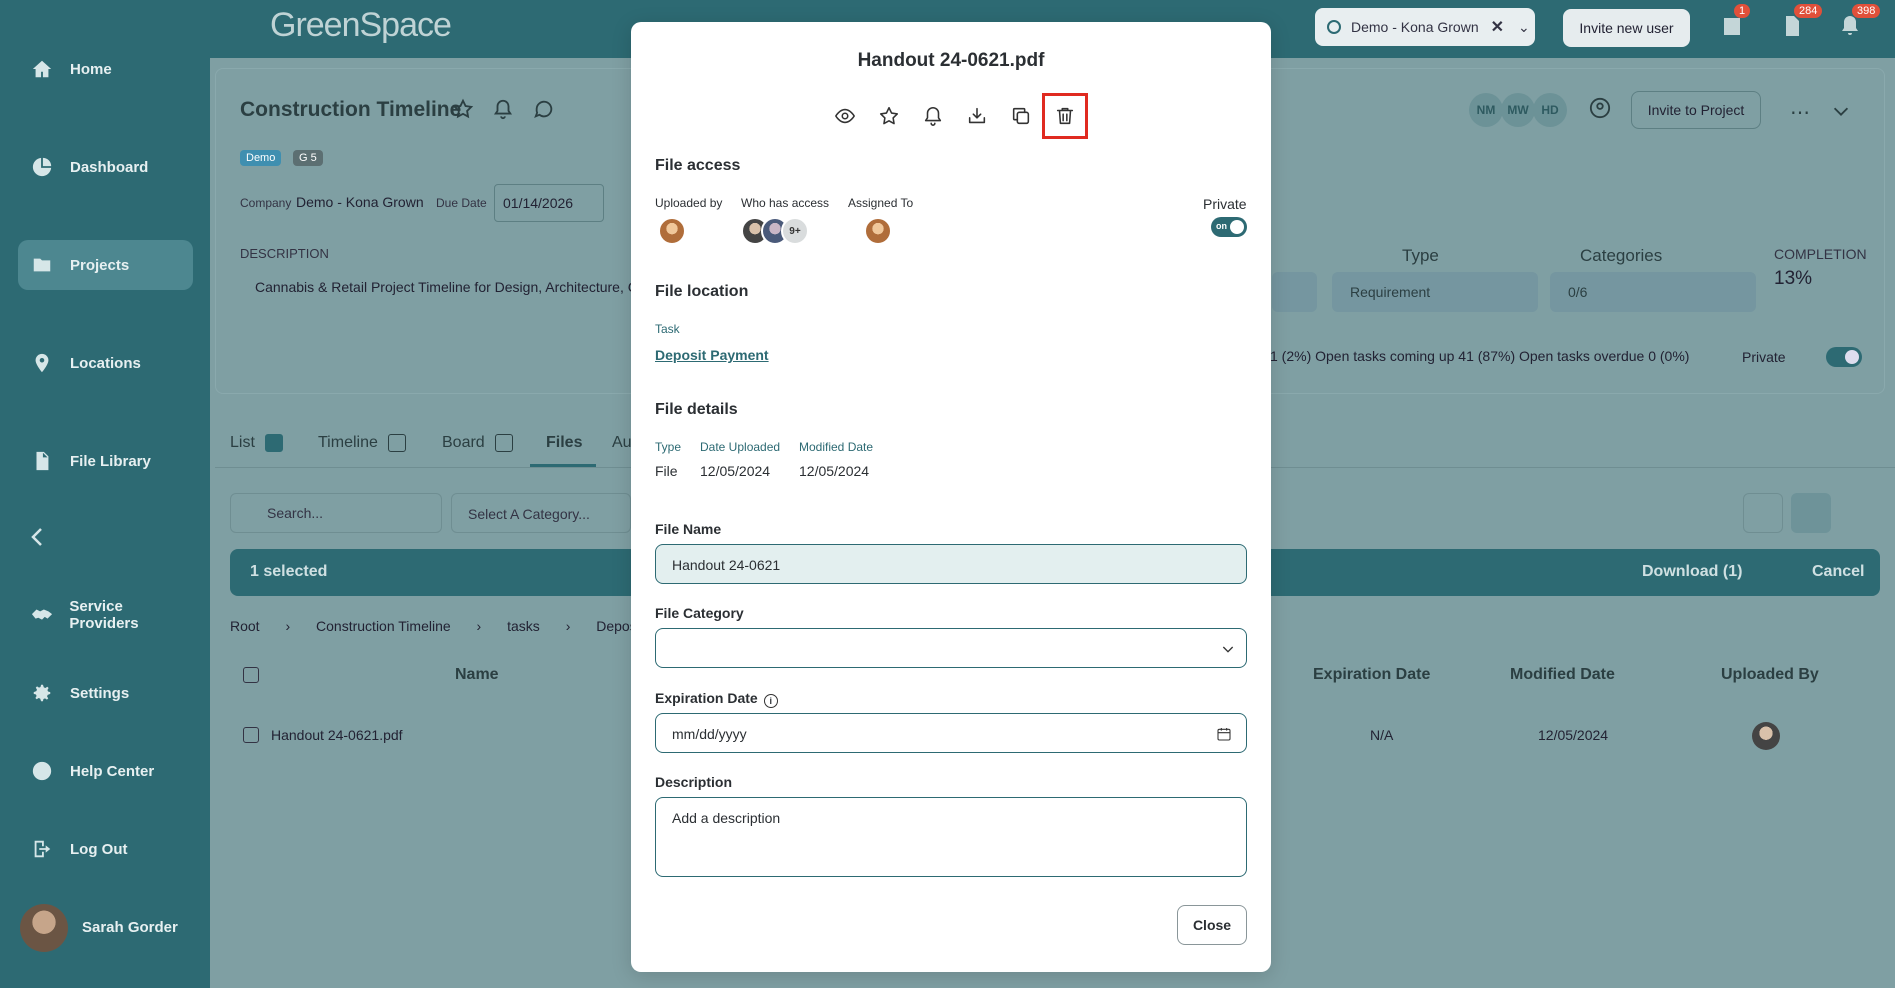 The image size is (1895, 988). I want to click on cancel-selection-button: Cancel, so click(1838, 572).